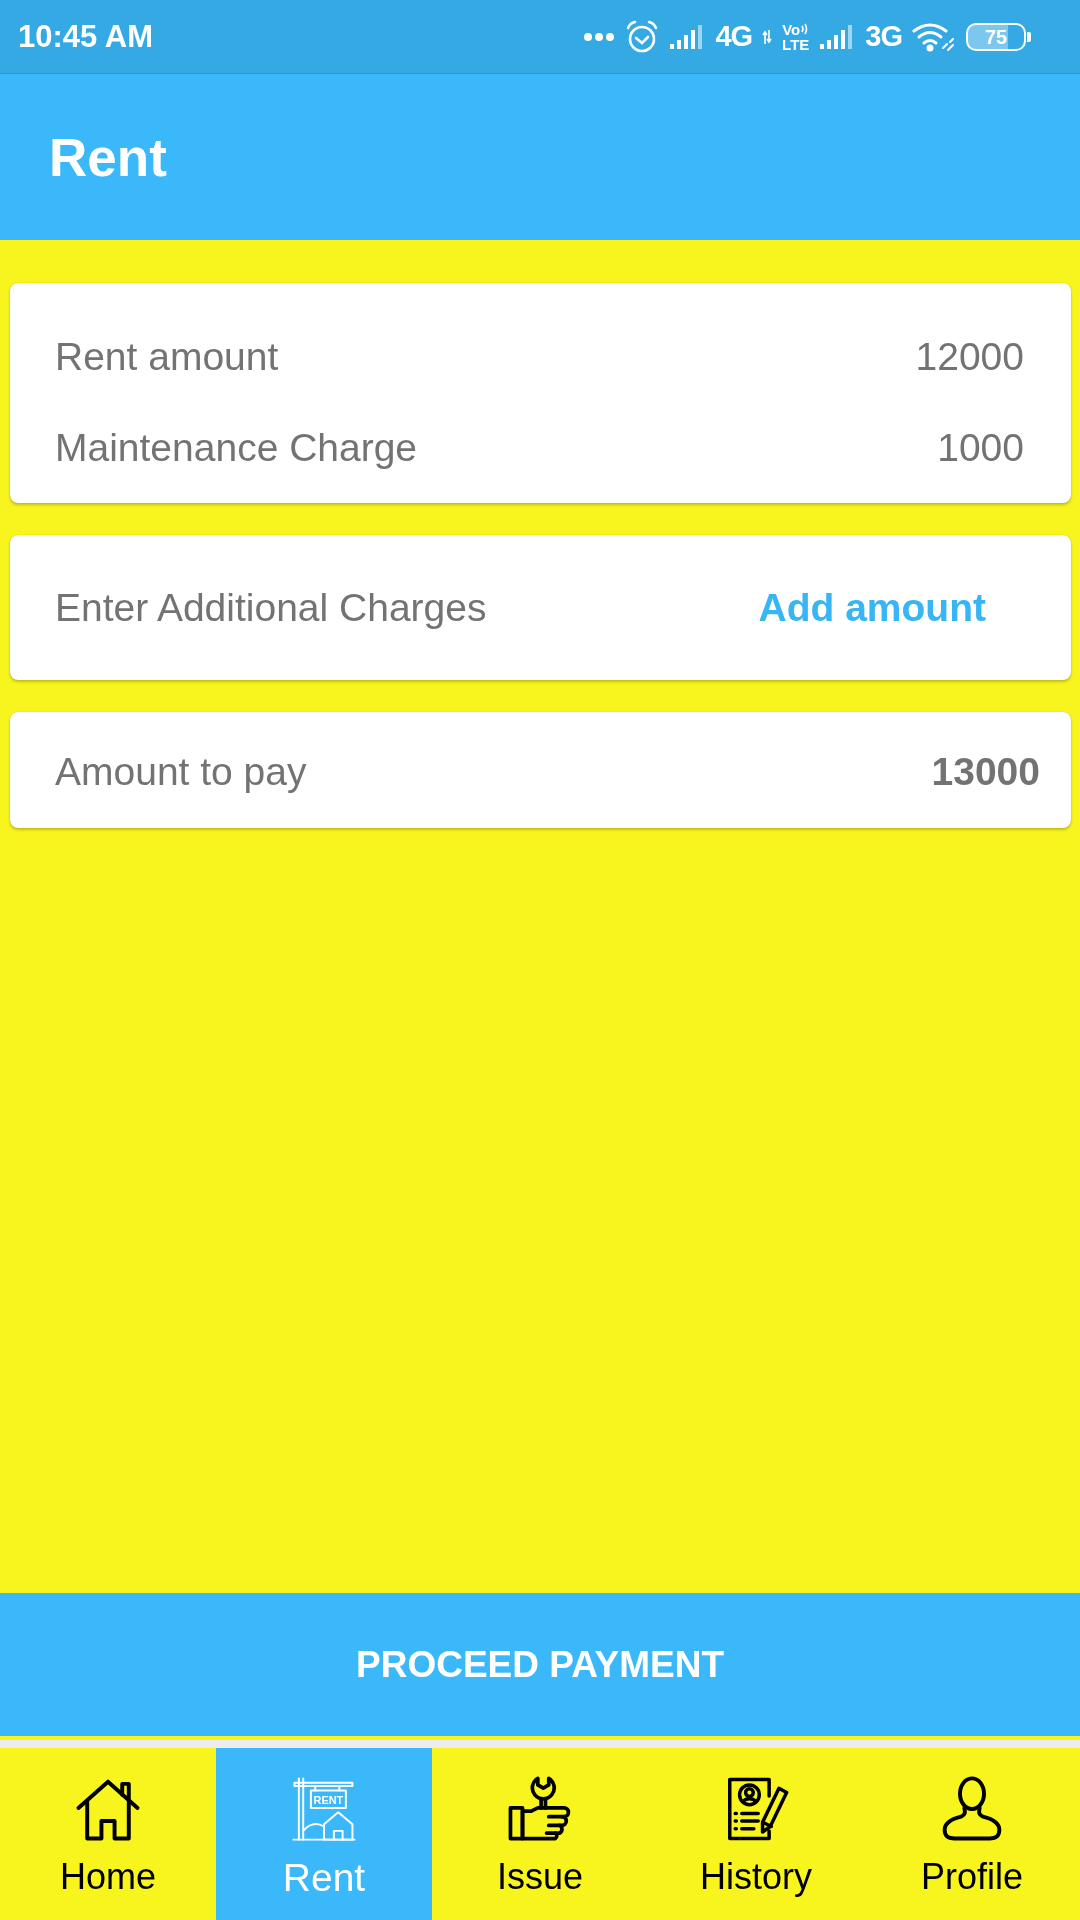 This screenshot has width=1080, height=1920. I want to click on charge-label: Rent amount, so click(167, 357).